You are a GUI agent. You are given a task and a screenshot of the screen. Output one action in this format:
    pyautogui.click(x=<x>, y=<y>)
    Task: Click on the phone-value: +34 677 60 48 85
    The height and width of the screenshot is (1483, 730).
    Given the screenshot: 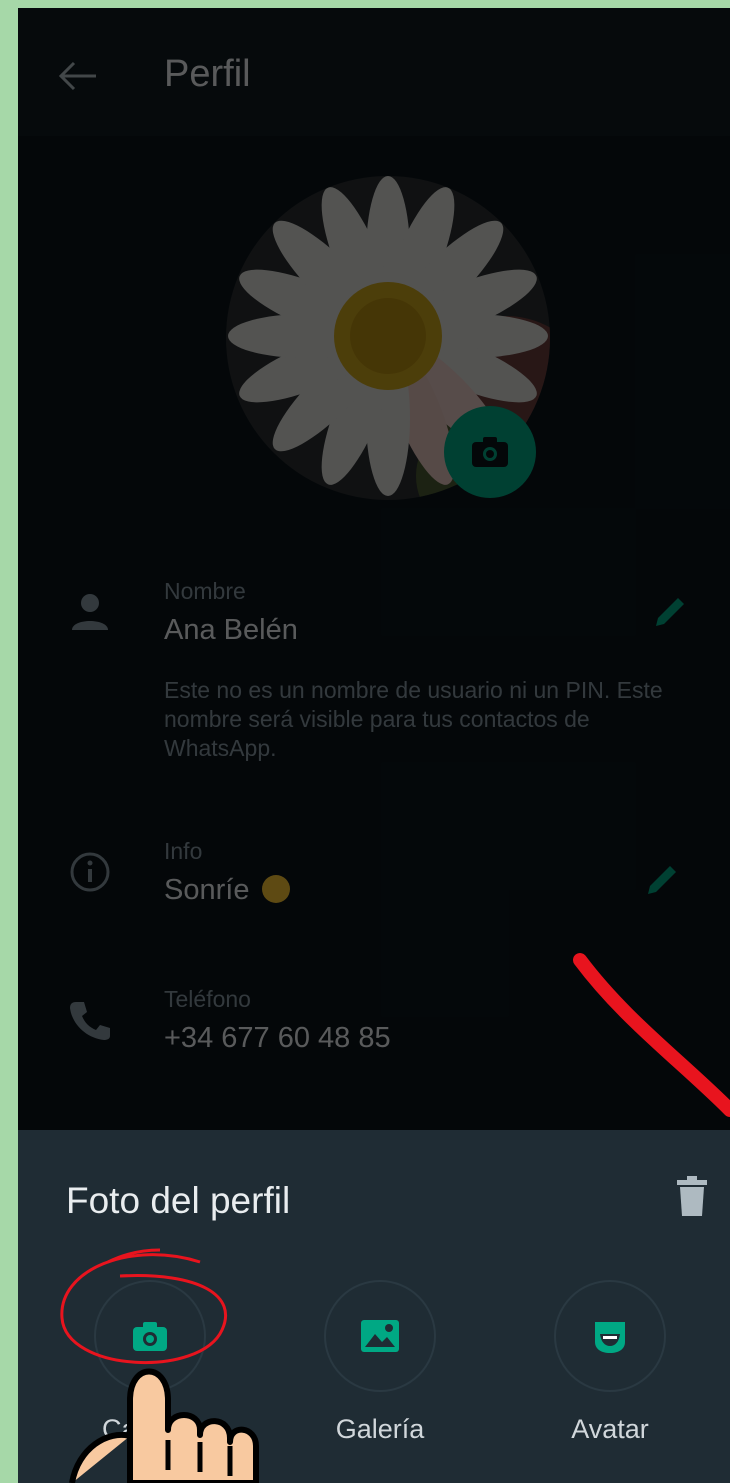 What is the action you would take?
    pyautogui.click(x=277, y=1038)
    